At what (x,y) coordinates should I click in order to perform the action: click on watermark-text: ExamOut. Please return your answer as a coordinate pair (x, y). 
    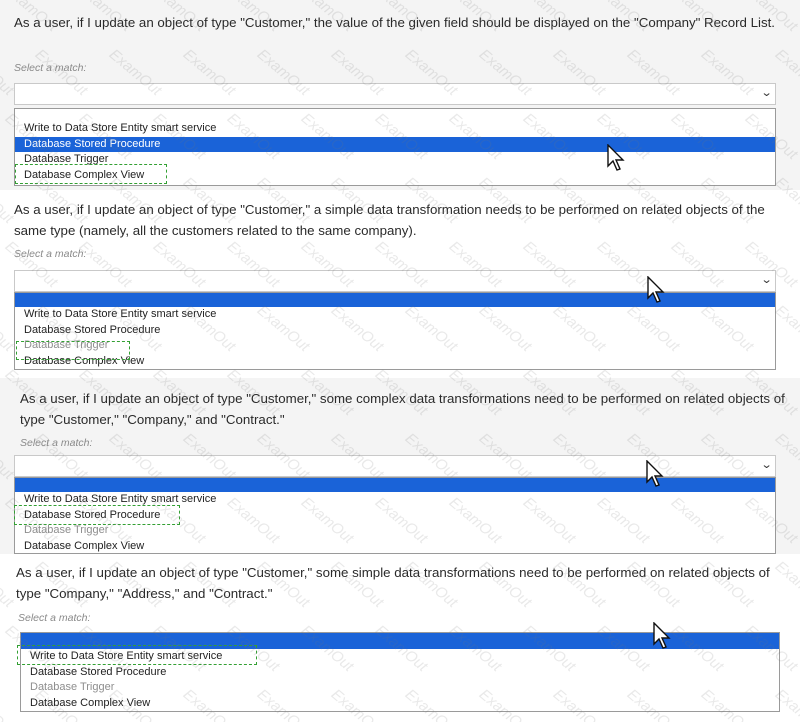
    Looking at the image, I should click on (785, 328).